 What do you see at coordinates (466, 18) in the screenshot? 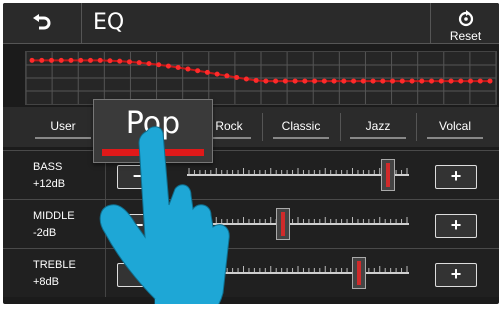
I see `reset-icon` at bounding box center [466, 18].